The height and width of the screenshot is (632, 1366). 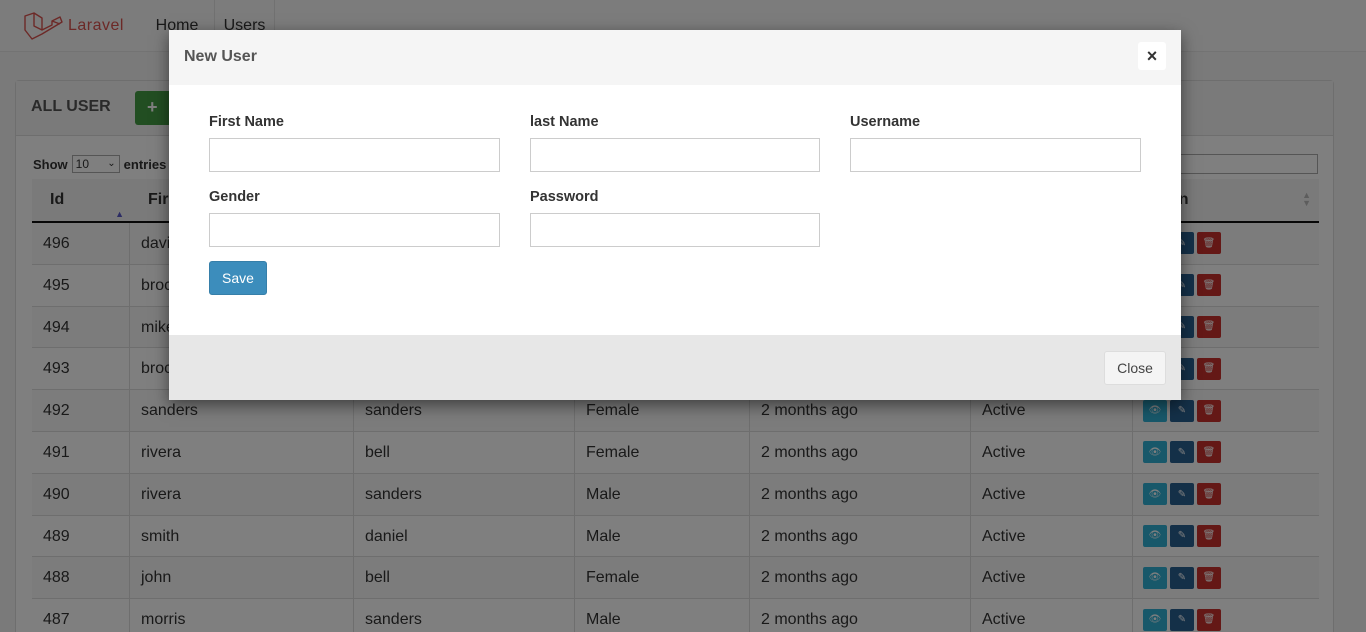 I want to click on modal-header: New User ×, so click(x=675, y=57).